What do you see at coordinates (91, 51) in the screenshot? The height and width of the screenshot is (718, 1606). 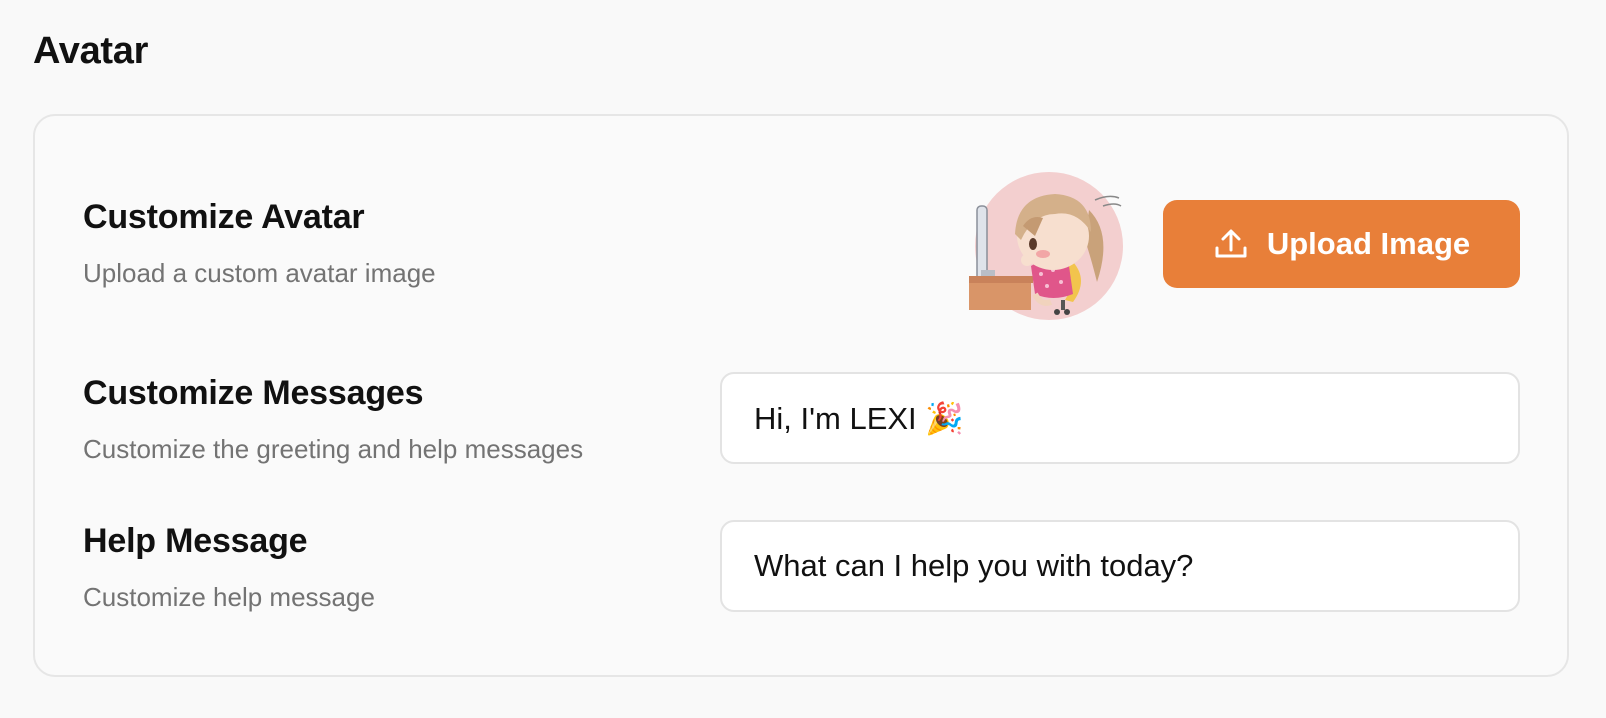 I see `page-title: Avatar` at bounding box center [91, 51].